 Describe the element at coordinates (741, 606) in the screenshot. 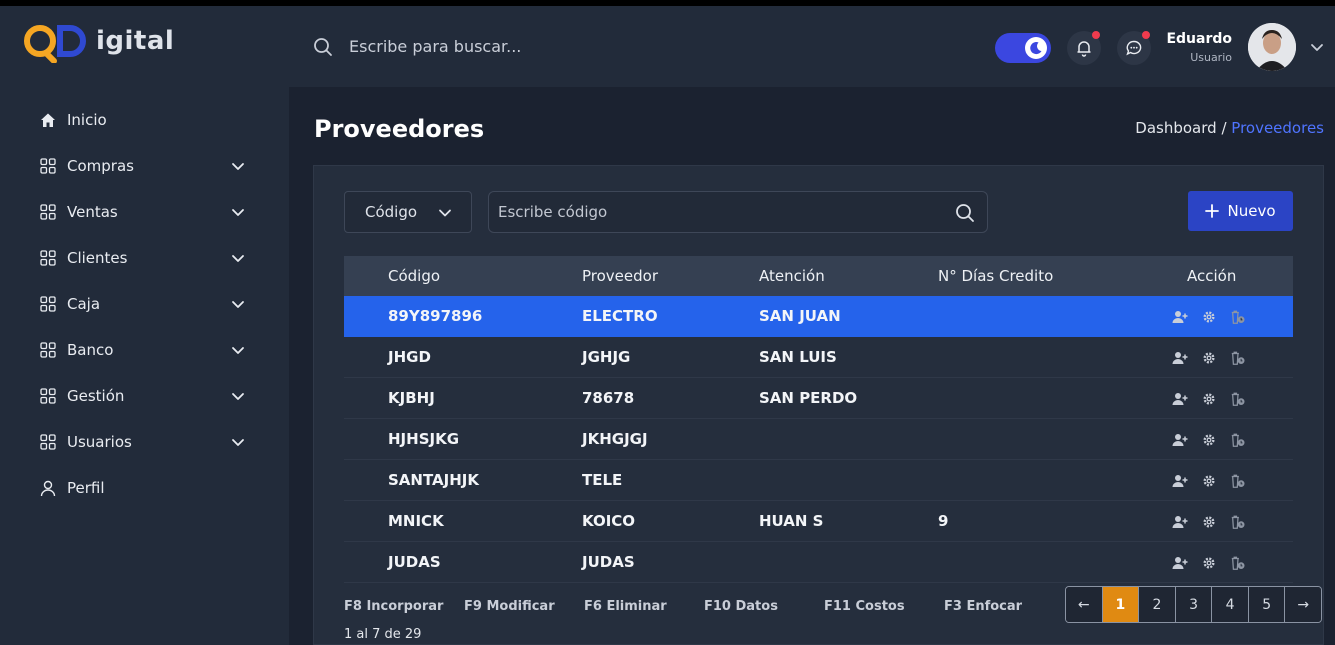

I see `fkey-datos: F10 Datos` at that location.